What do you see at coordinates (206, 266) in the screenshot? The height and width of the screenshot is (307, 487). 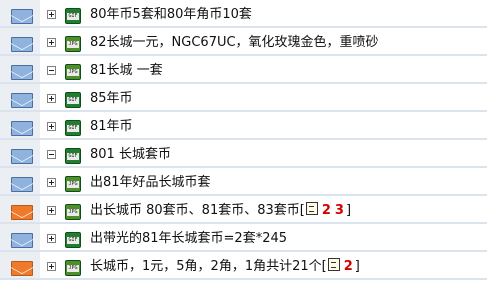 I see `thread-title-link: 长城币，1元，5角，2角，1角共计21个` at bounding box center [206, 266].